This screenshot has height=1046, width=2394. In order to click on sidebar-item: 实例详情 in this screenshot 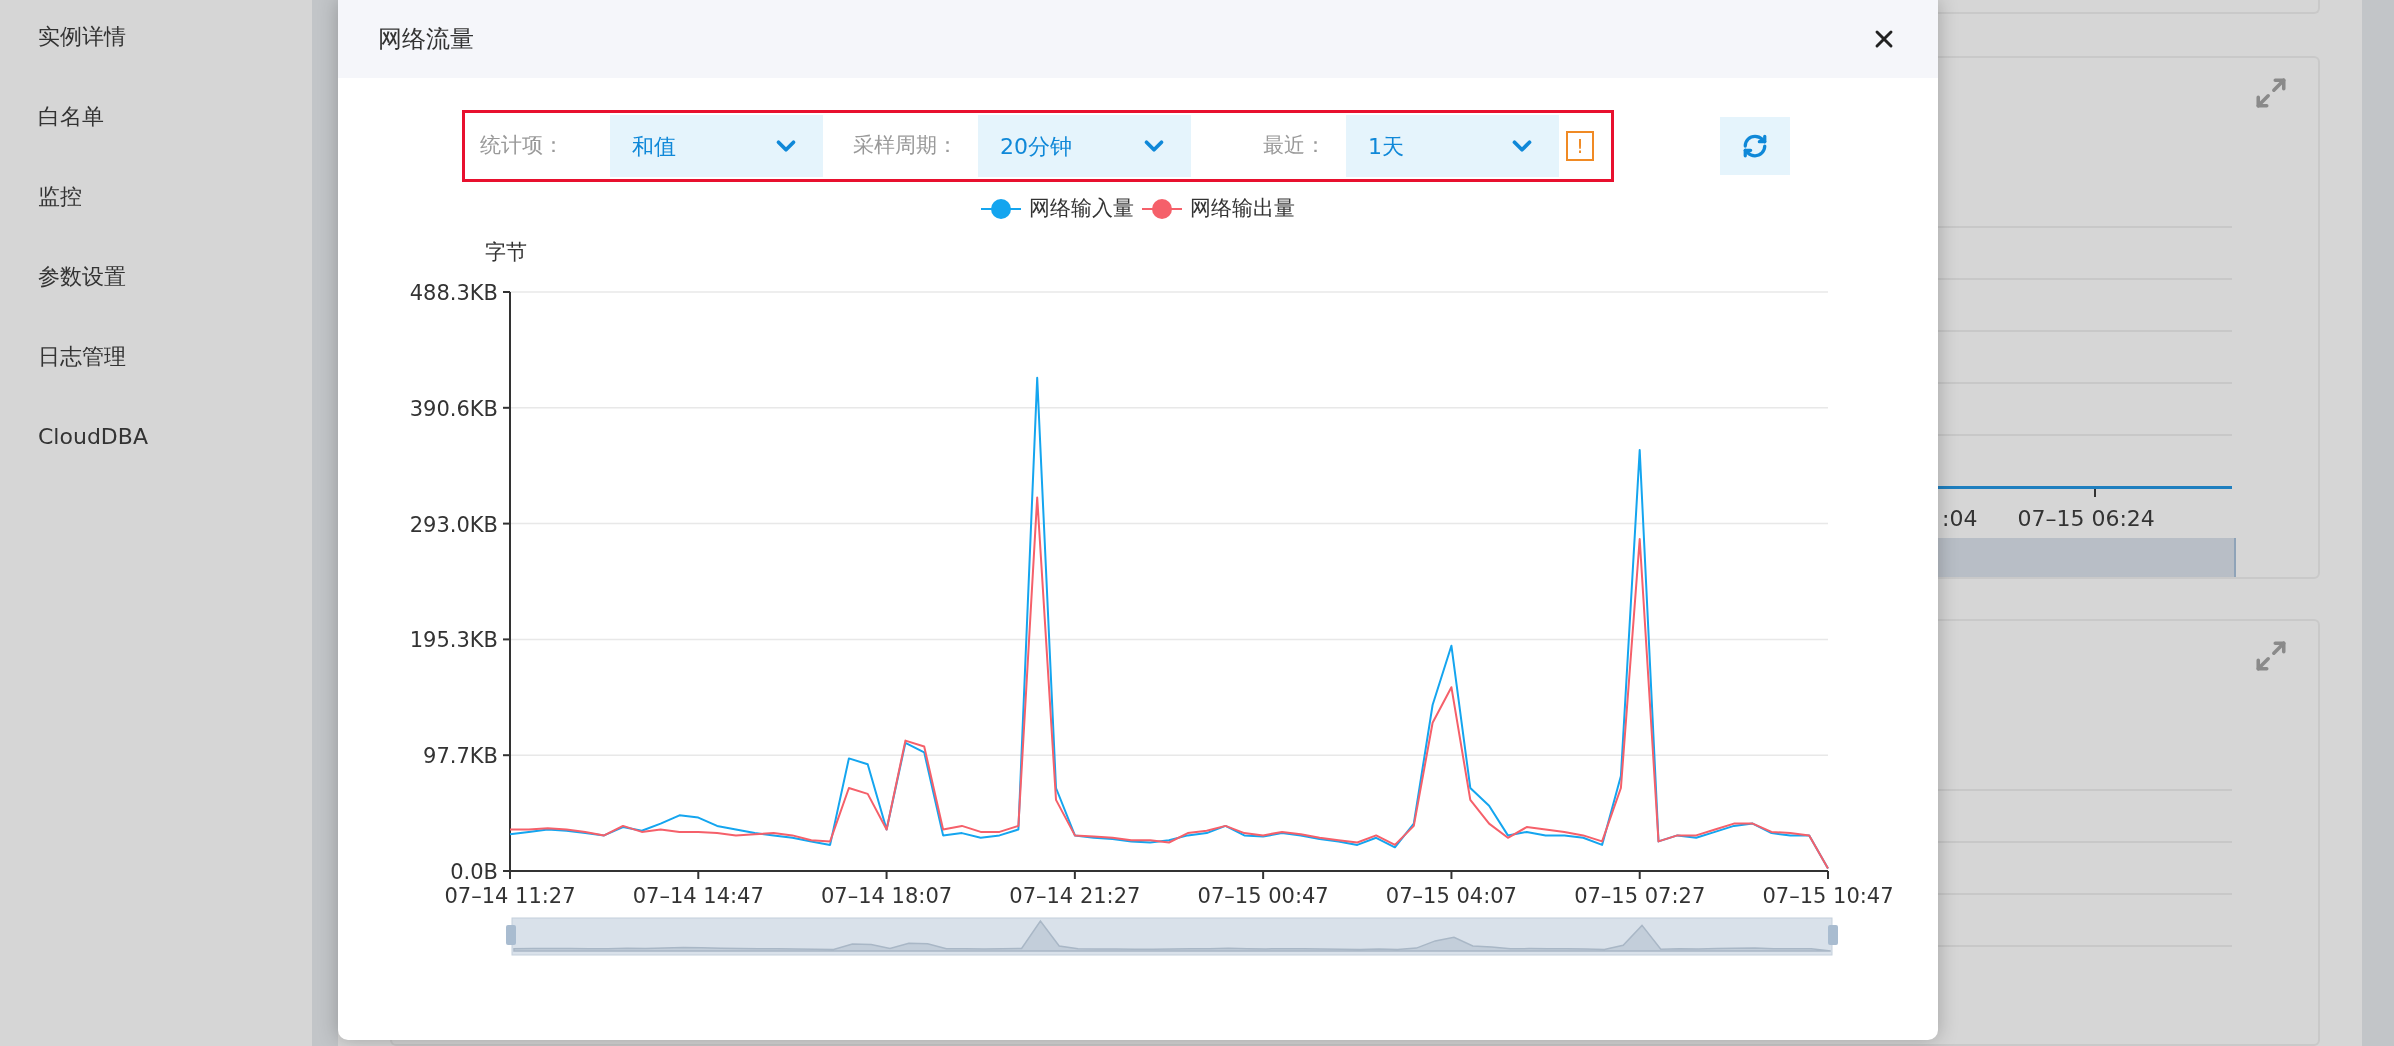, I will do `click(175, 37)`.